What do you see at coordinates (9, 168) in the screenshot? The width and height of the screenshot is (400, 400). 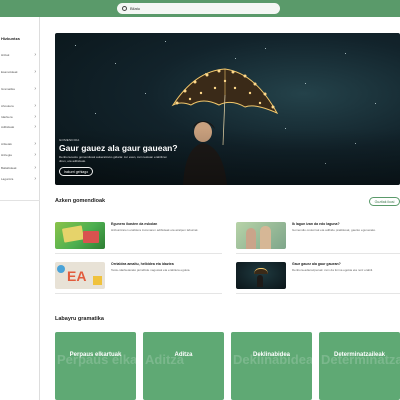 I see `sidebar-item-label: Baliabideak` at bounding box center [9, 168].